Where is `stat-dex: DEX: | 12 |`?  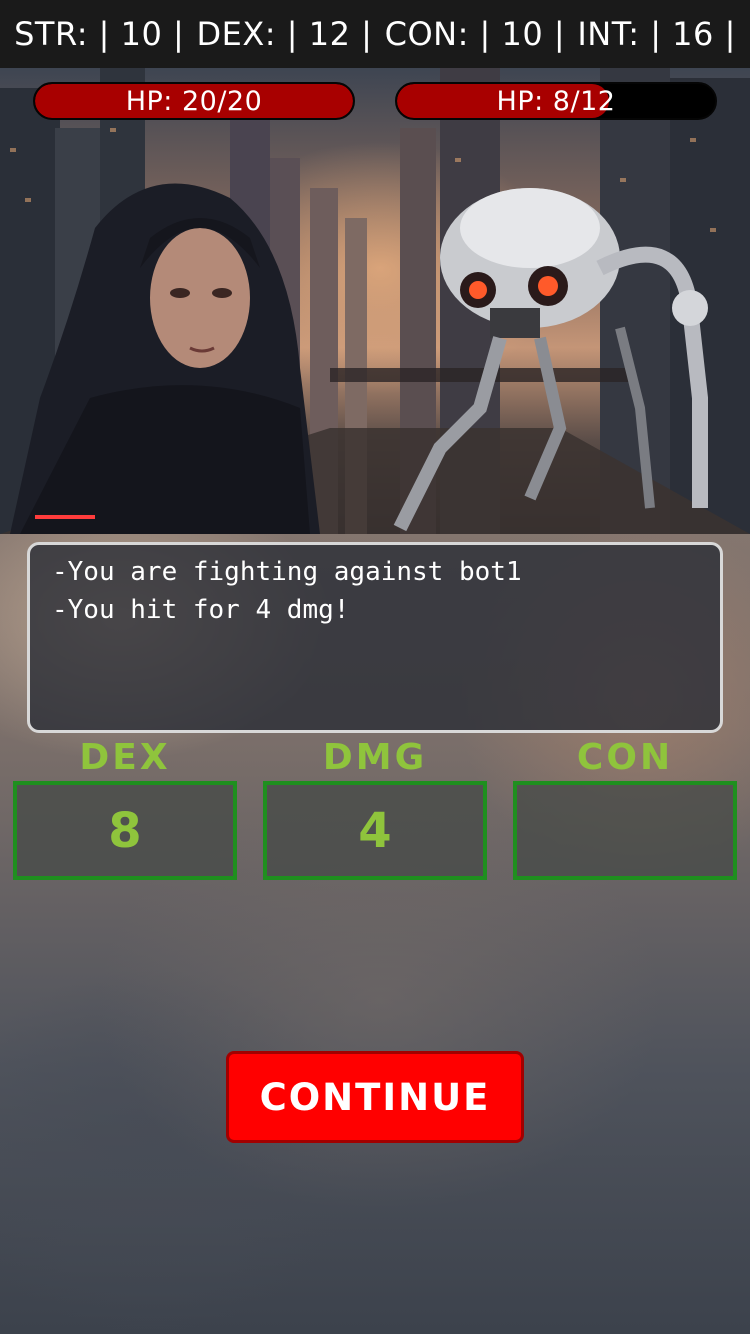 stat-dex: DEX: | 12 | is located at coordinates (284, 34).